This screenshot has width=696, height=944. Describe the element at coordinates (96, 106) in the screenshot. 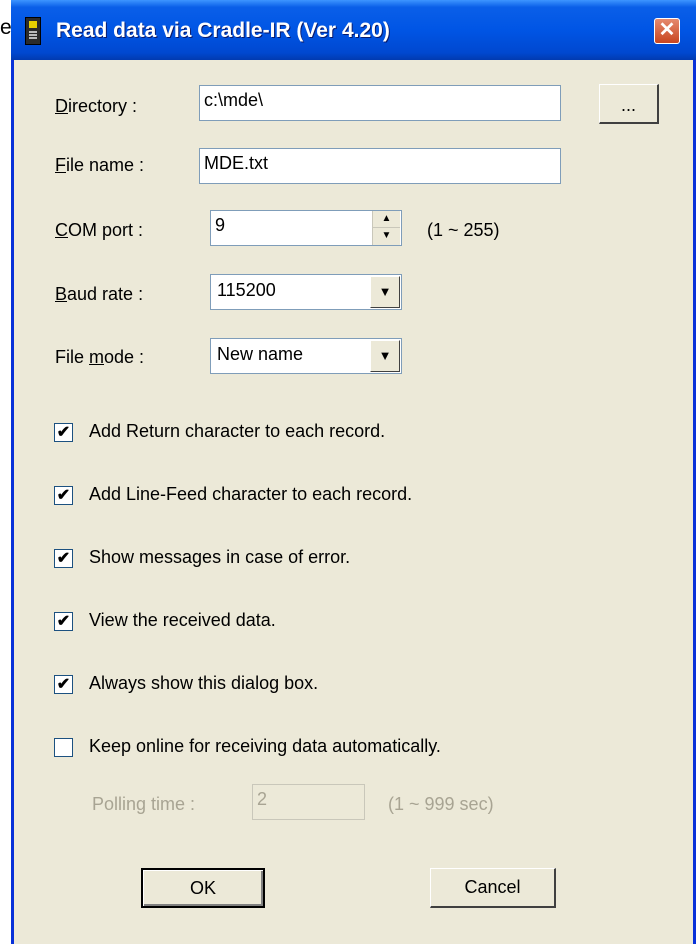

I see `directory-label: Directory :` at that location.